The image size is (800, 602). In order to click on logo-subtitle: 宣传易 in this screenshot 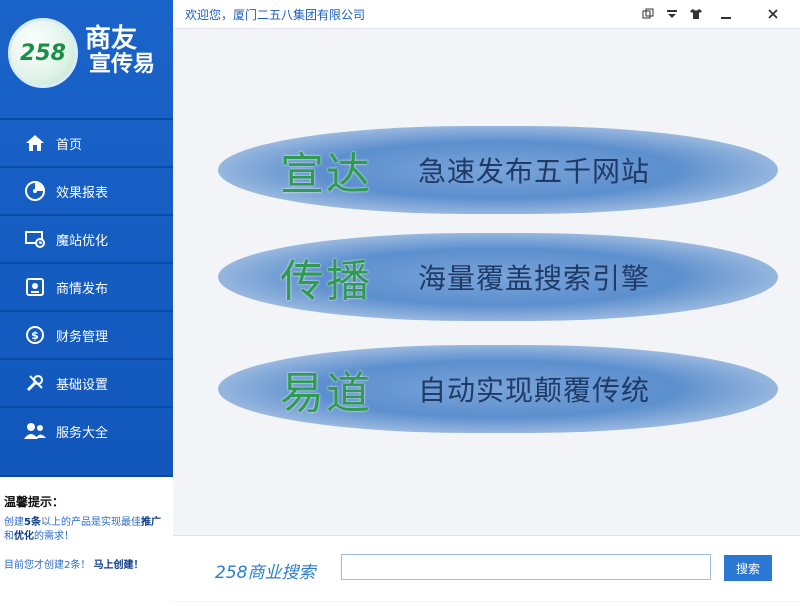, I will do `click(122, 64)`.